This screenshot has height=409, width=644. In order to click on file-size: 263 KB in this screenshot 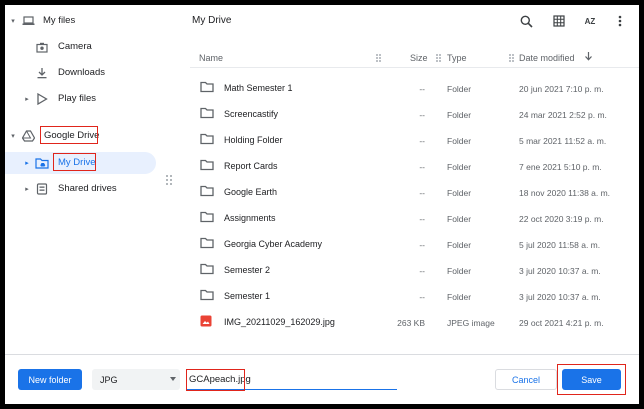, I will do `click(411, 323)`.